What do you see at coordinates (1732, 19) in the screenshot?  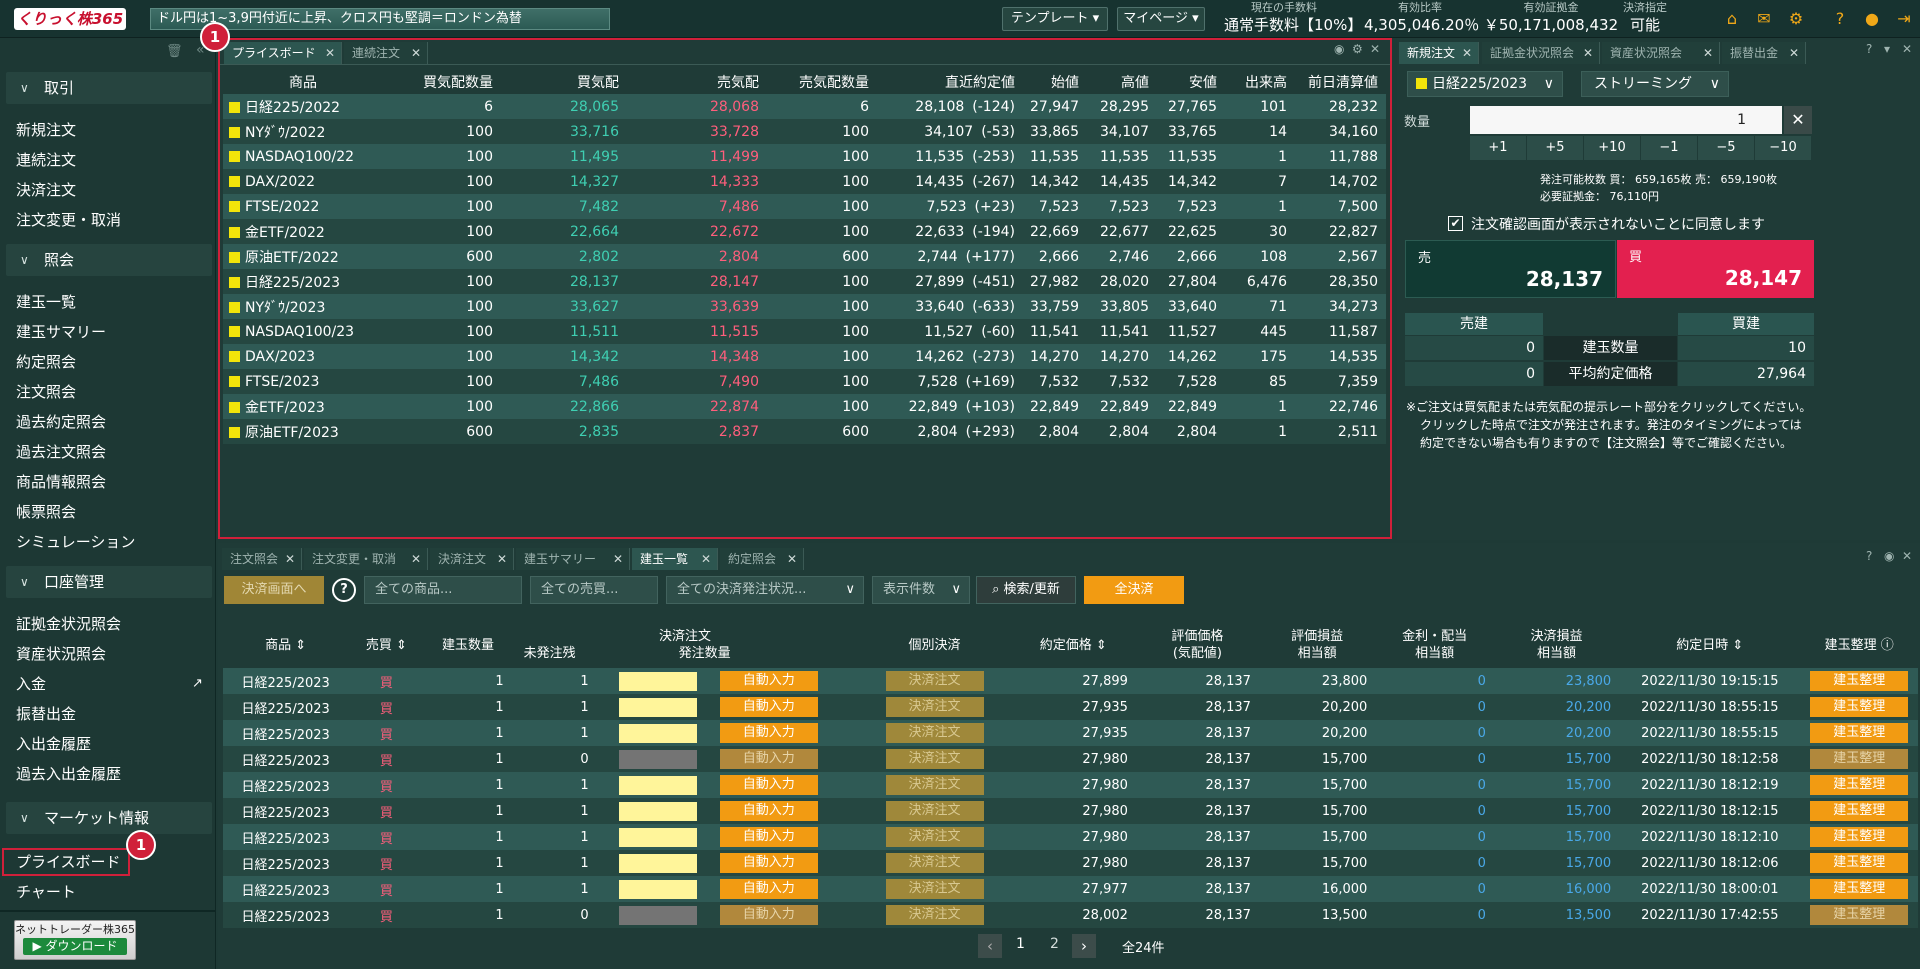 I see `home-icon: ⌂` at bounding box center [1732, 19].